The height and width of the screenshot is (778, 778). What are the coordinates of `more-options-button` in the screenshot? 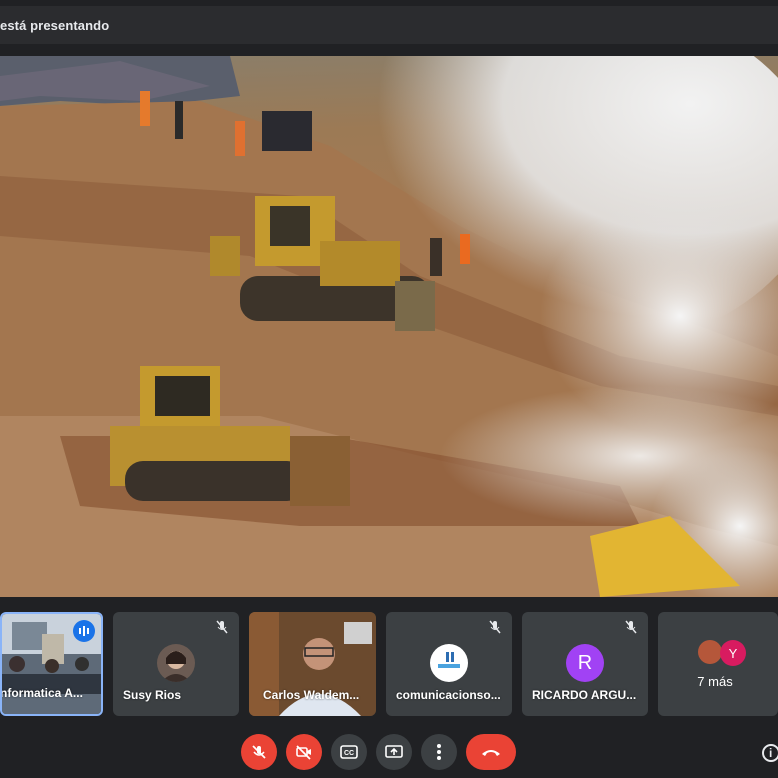 It's located at (439, 752).